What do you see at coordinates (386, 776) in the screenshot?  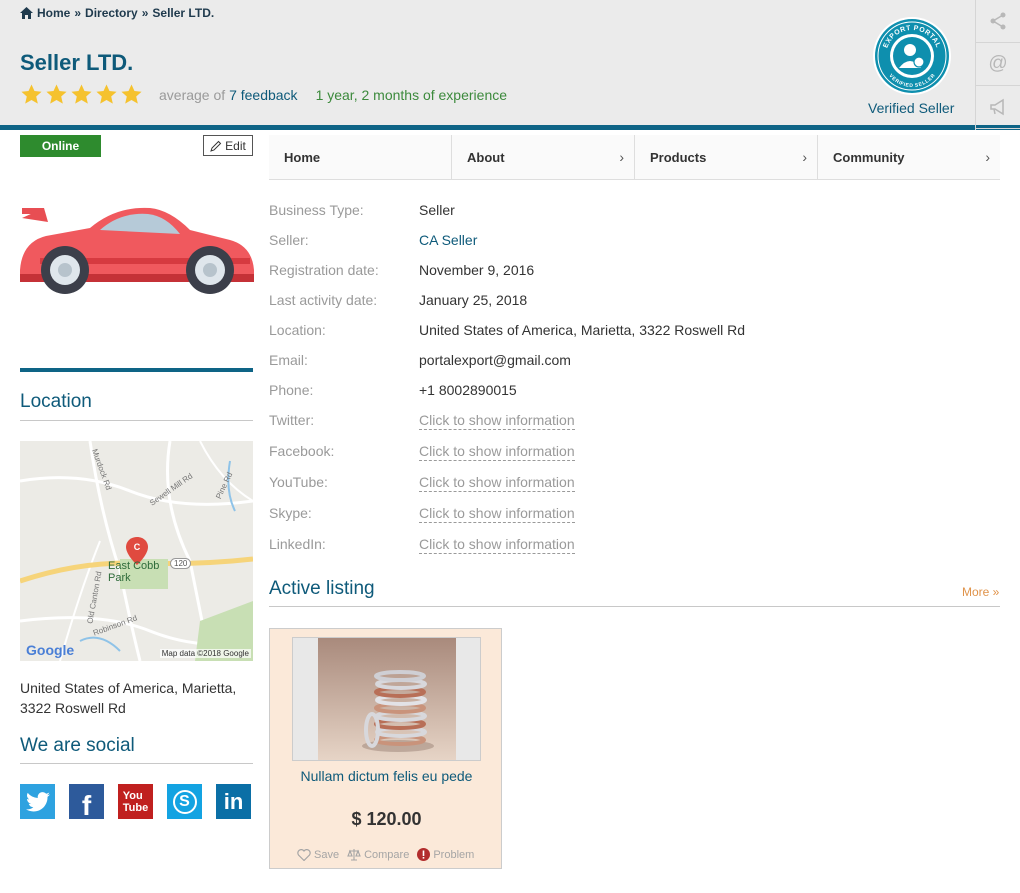 I see `product-name-link: Nullam dictum felis eu pede` at bounding box center [386, 776].